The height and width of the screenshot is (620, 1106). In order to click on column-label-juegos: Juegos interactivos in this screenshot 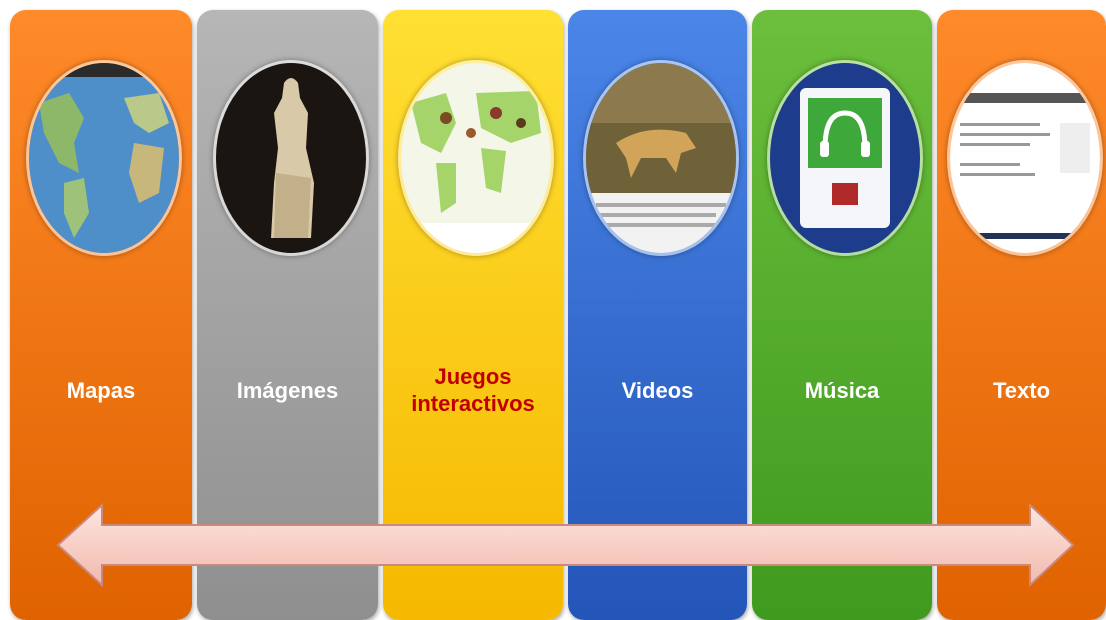, I will do `click(473, 390)`.